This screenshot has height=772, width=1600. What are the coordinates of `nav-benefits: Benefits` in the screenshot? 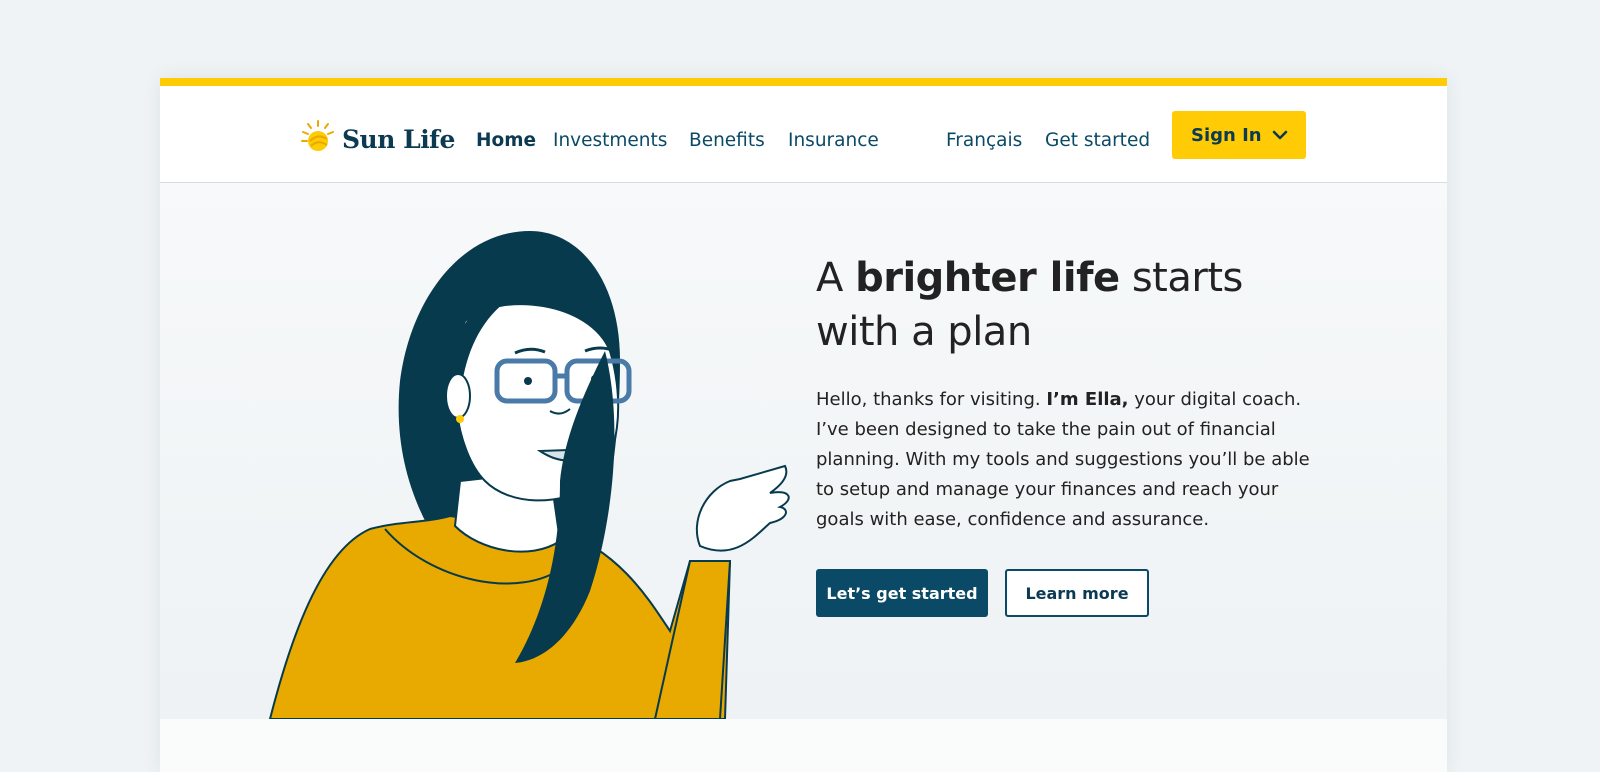 It's located at (727, 140).